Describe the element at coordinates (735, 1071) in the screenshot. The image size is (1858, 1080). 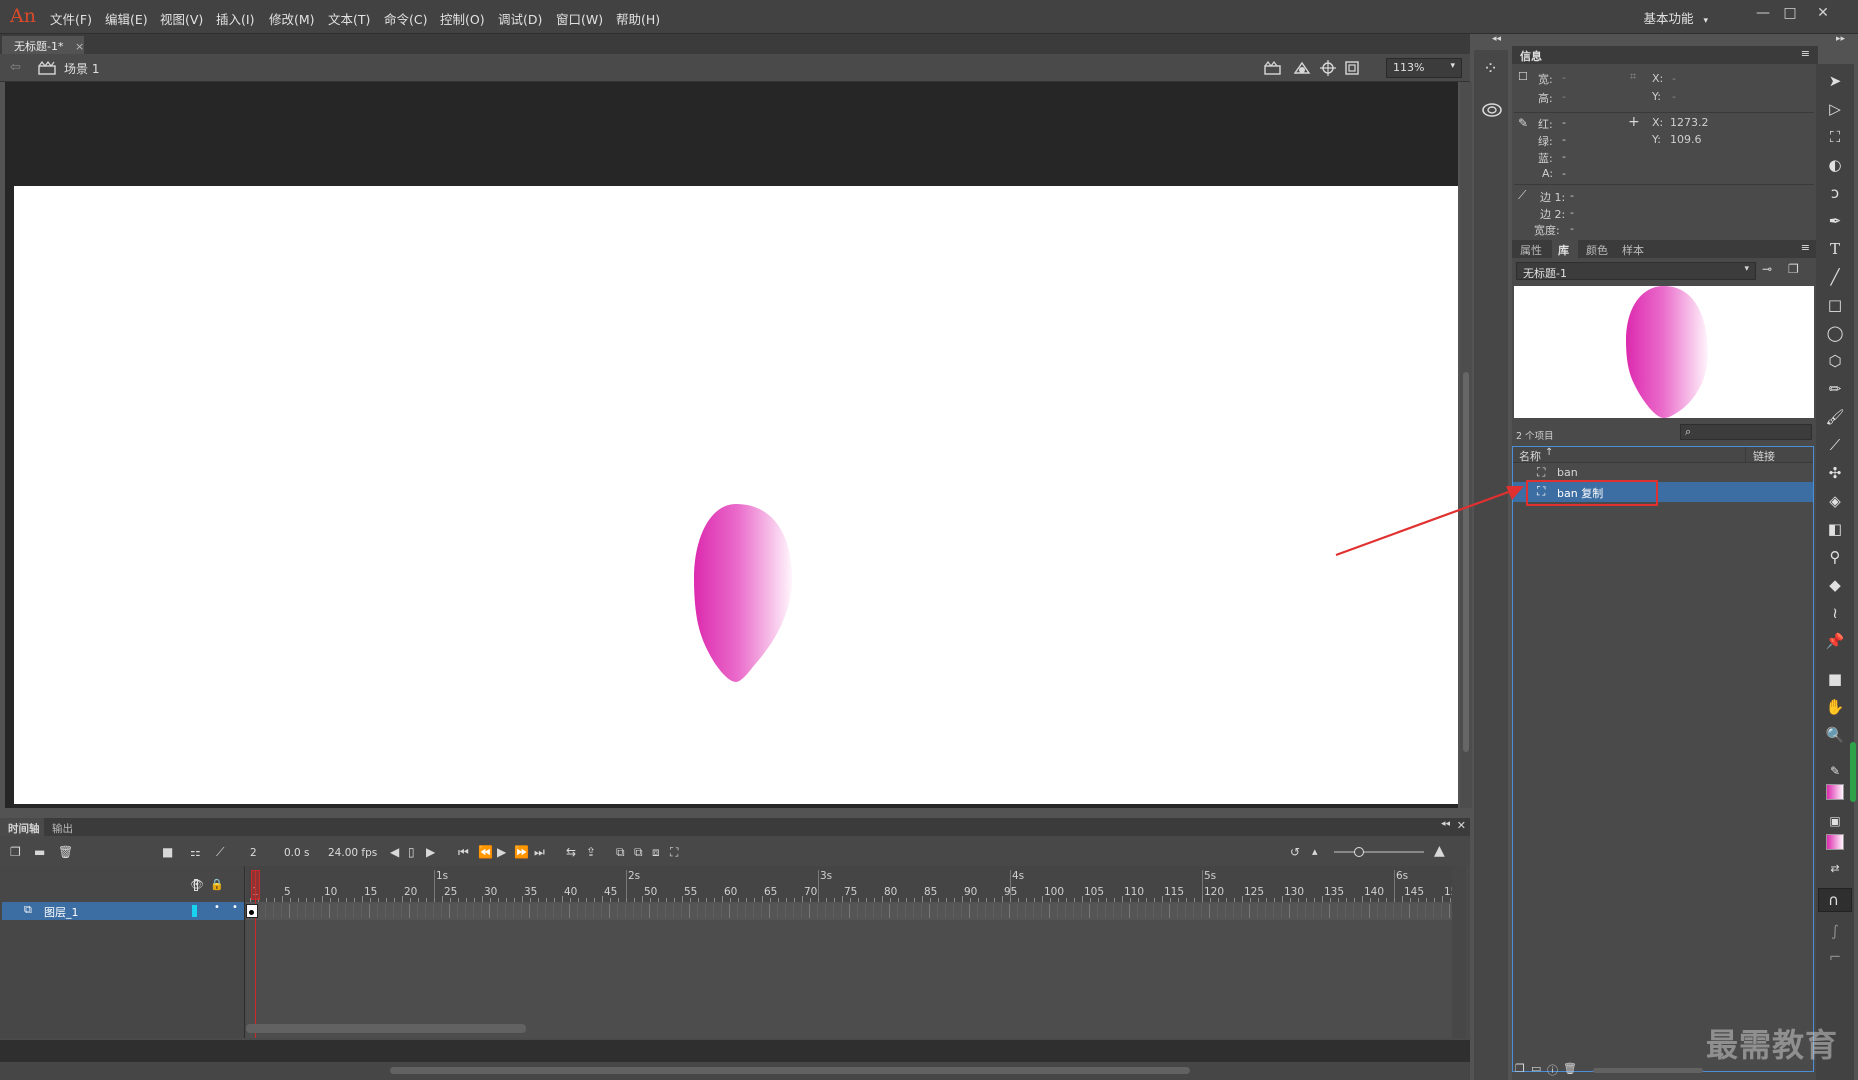
I see `stage-hscrollbar` at that location.